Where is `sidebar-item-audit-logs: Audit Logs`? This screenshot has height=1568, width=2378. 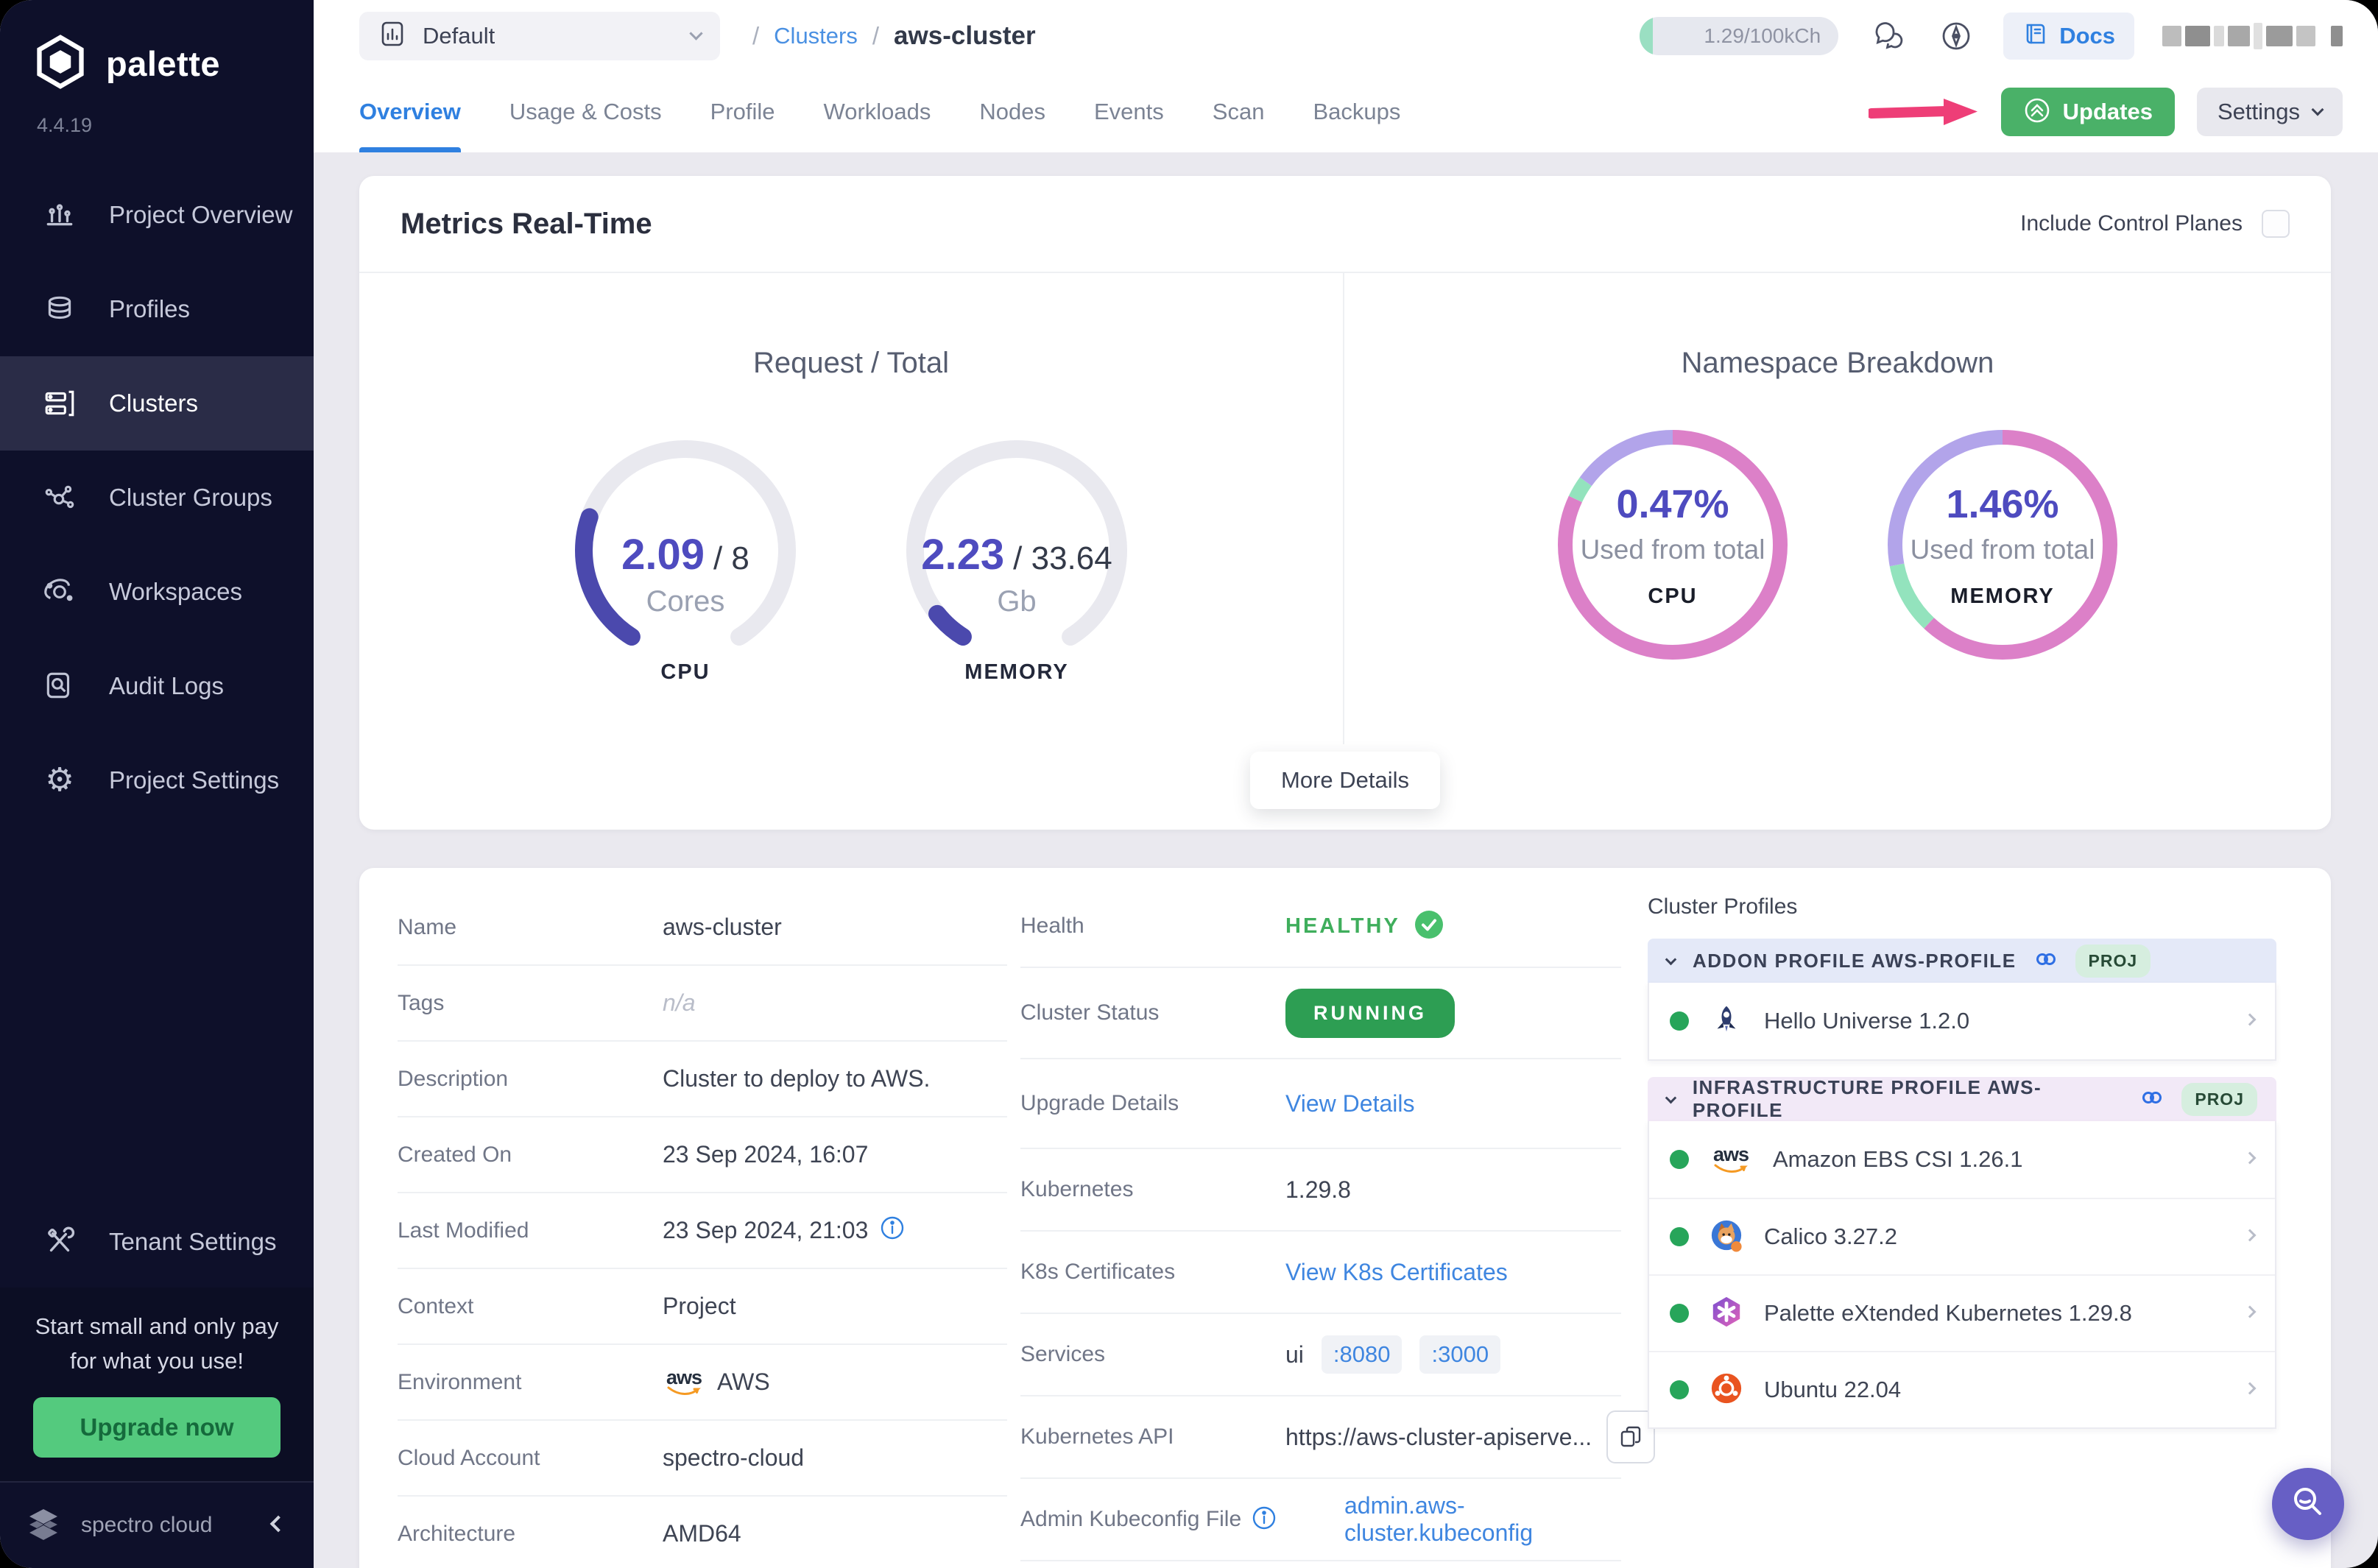 sidebar-item-audit-logs: Audit Logs is located at coordinates (157, 686).